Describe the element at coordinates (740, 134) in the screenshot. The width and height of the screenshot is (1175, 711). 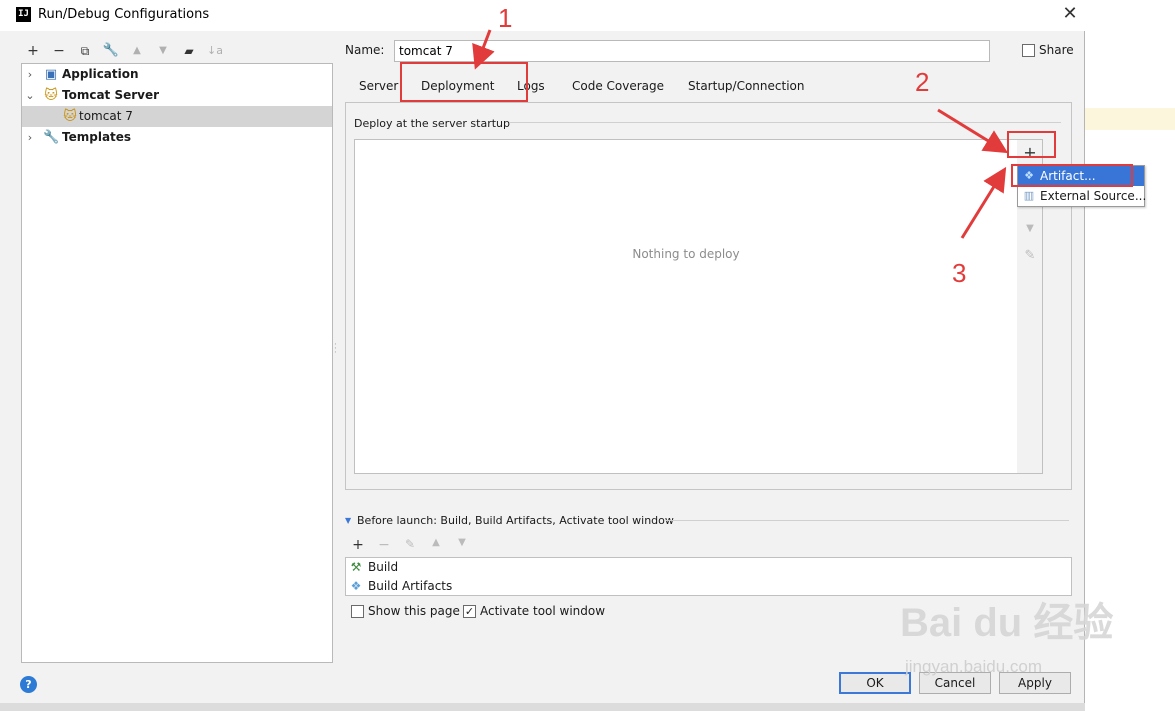
I see `annotation-arrows` at that location.